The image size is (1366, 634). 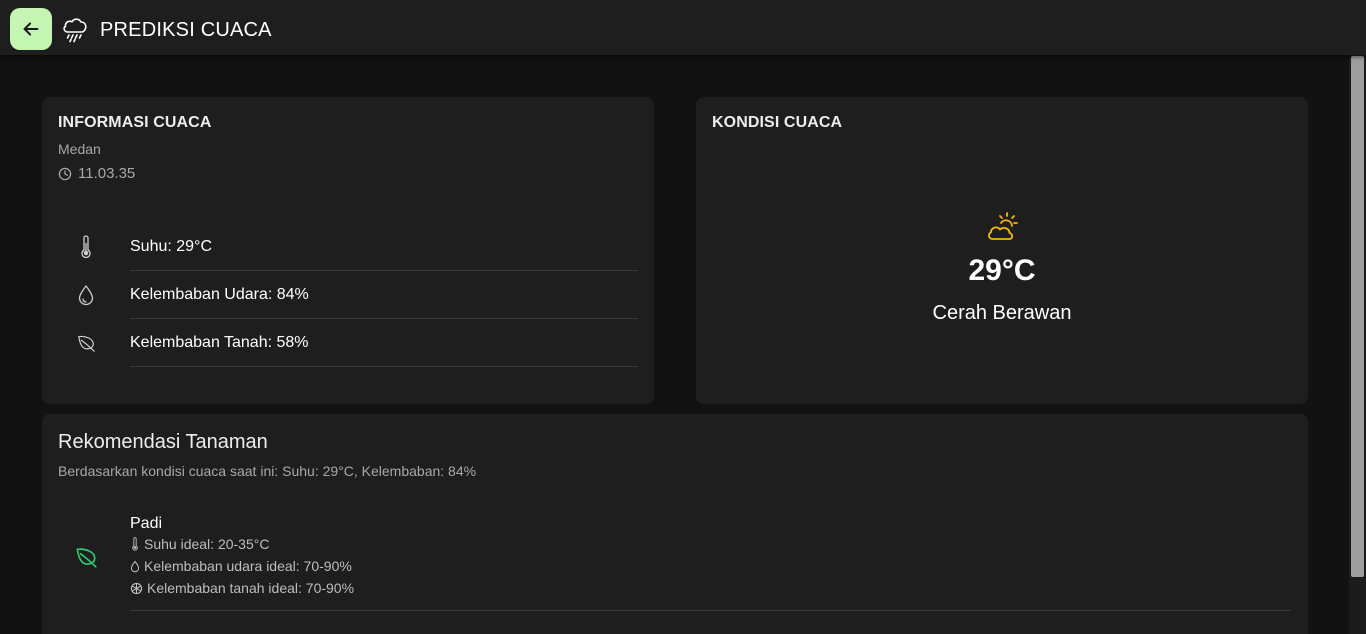 What do you see at coordinates (683, 27) in the screenshot?
I see `app-bar: PREDIKSI CUACA` at bounding box center [683, 27].